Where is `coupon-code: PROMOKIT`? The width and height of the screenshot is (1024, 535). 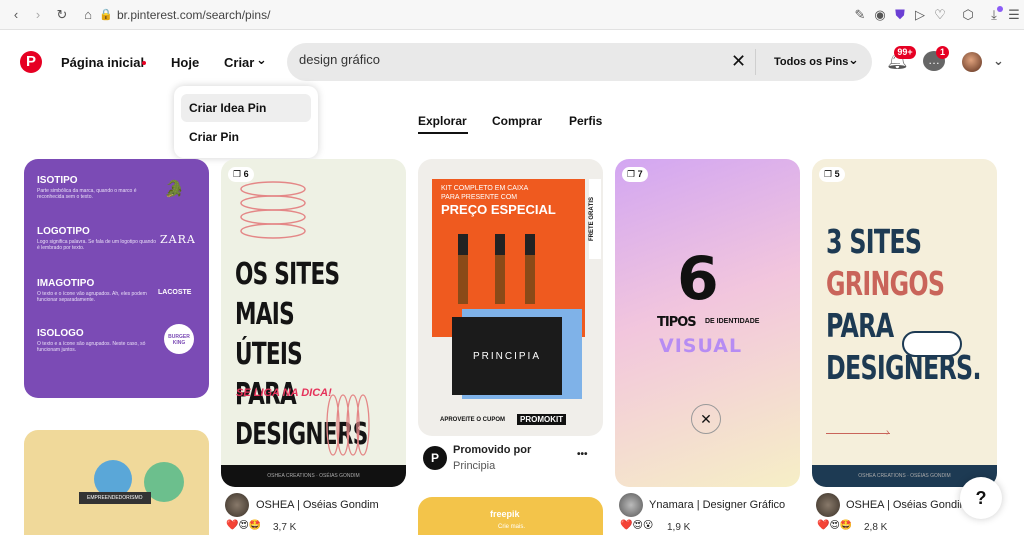 coupon-code: PROMOKIT is located at coordinates (542, 419).